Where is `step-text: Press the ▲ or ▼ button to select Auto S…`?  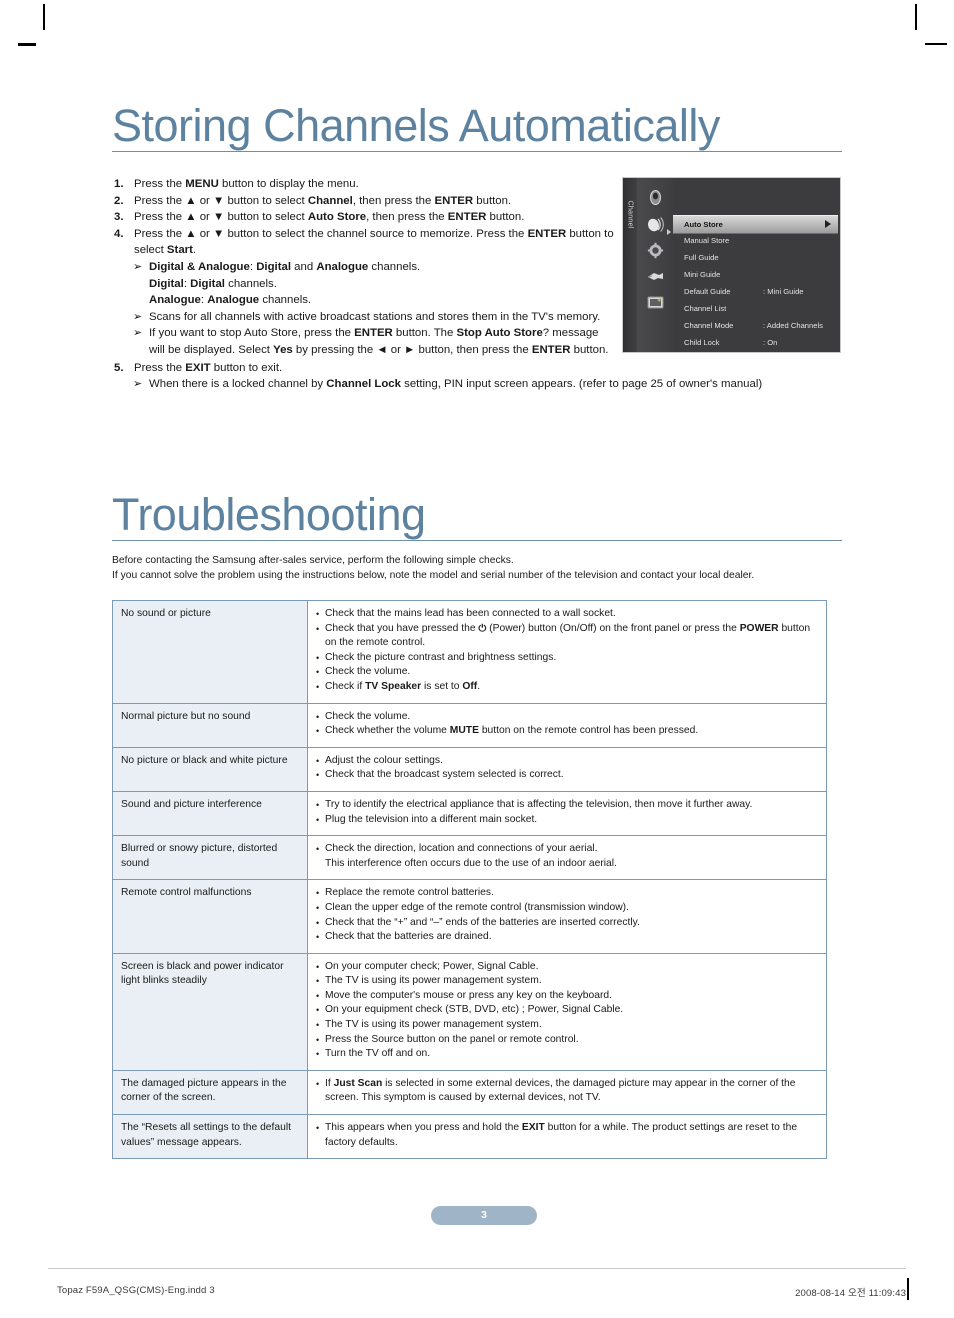 step-text: Press the ▲ or ▼ button to select Auto S… is located at coordinates (375, 217).